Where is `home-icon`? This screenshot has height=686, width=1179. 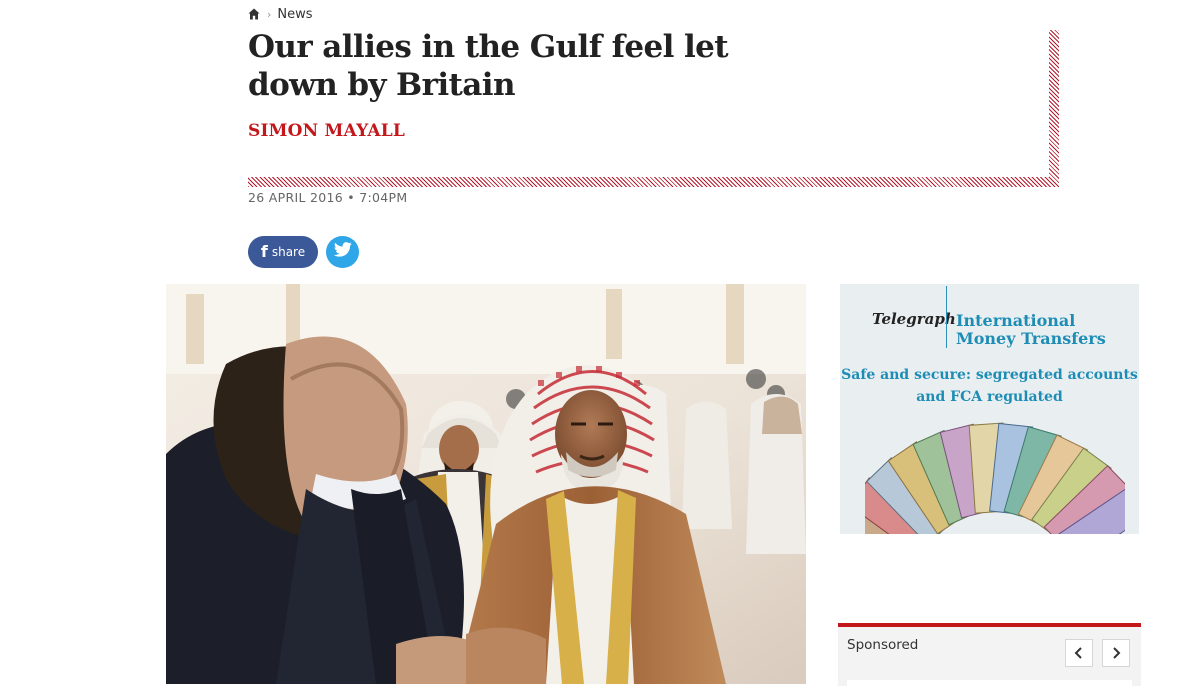
home-icon is located at coordinates (254, 14).